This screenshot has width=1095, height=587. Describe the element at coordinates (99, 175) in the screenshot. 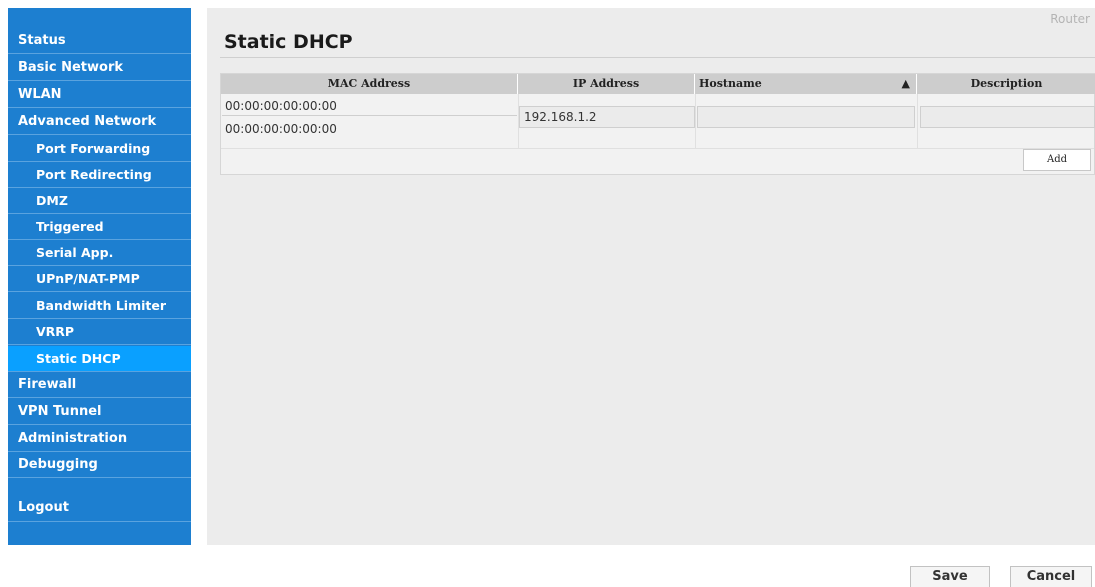

I see `sidebar-item-port-redirecting: Port Redirecting` at that location.